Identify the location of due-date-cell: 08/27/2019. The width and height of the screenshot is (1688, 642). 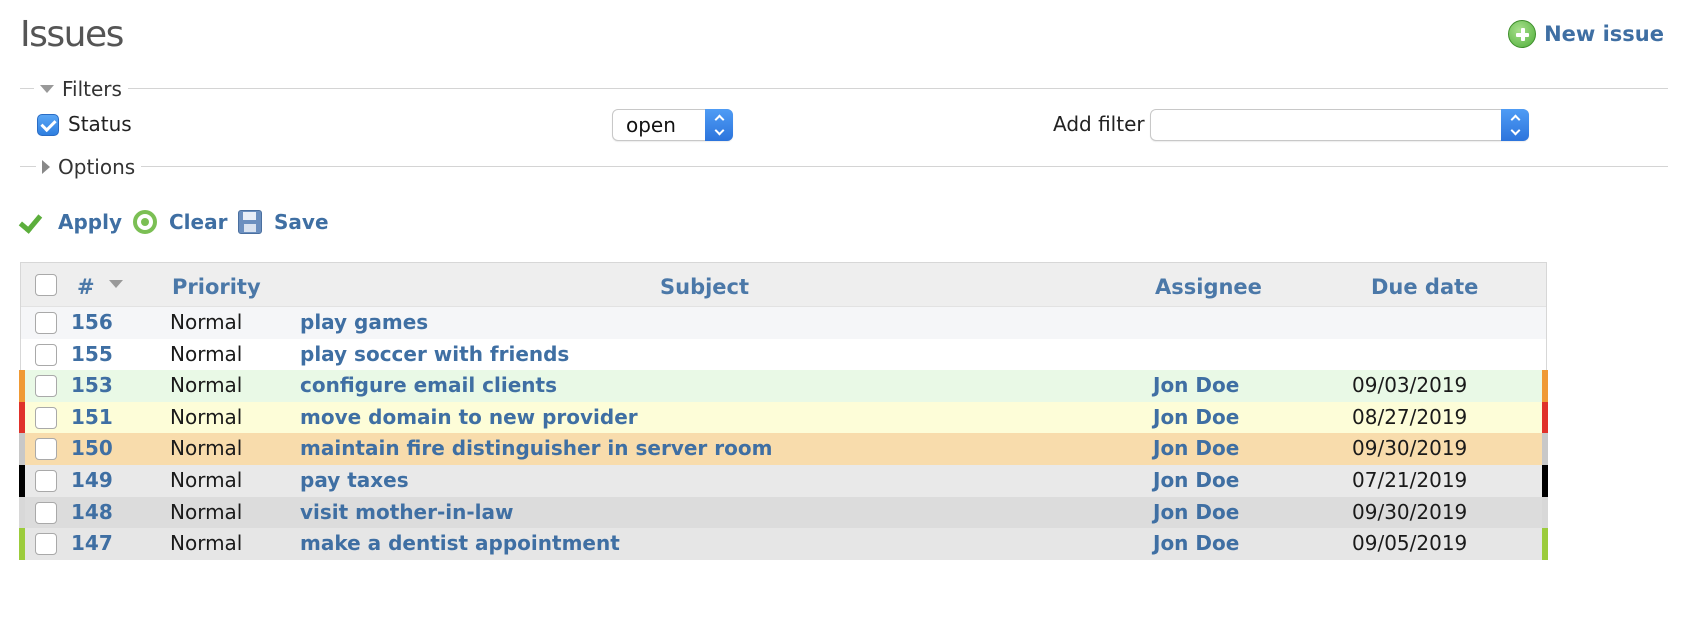
(1410, 416).